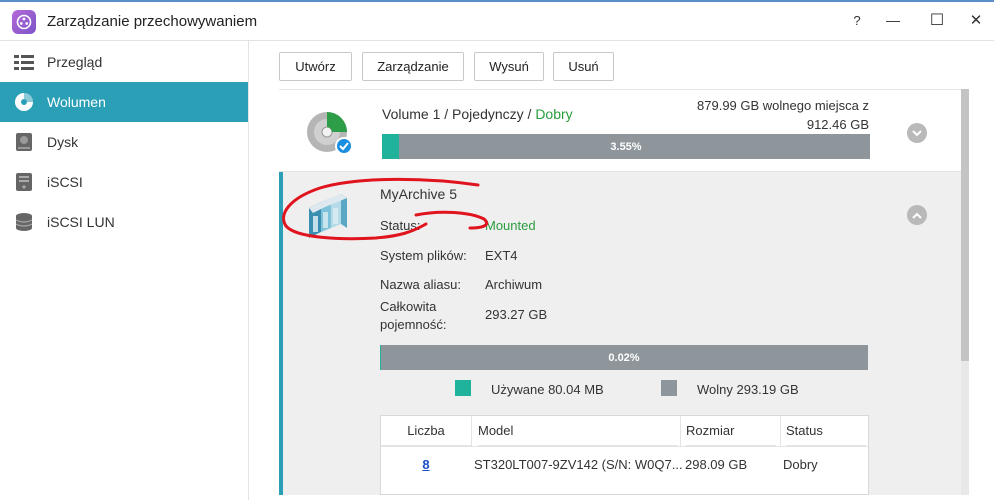  Describe the element at coordinates (24, 22) in the screenshot. I see `storage-manager-app-icon` at that location.